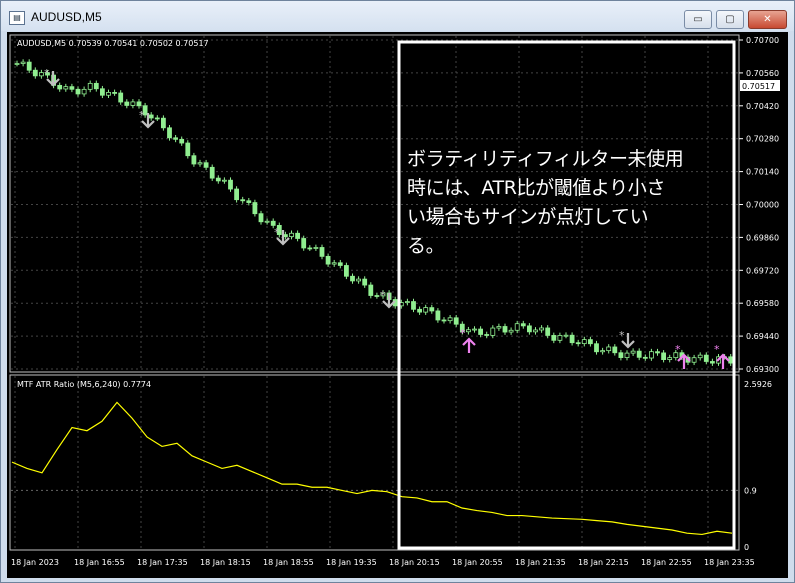 Image resolution: width=795 pixels, height=583 pixels. Describe the element at coordinates (729, 562) in the screenshot. I see `time-tick-label: 18 Jan 23:35` at that location.